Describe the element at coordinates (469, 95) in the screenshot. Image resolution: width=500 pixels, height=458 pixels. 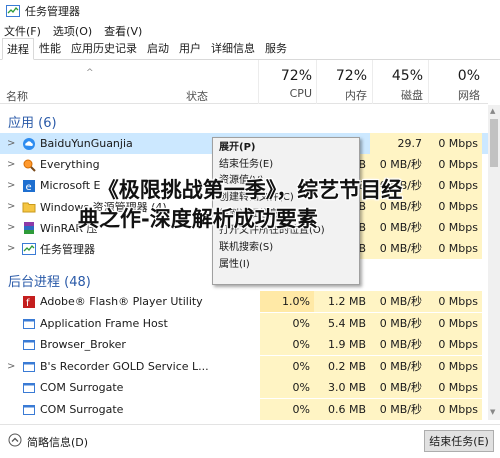
I see `network-label: 网络` at that location.